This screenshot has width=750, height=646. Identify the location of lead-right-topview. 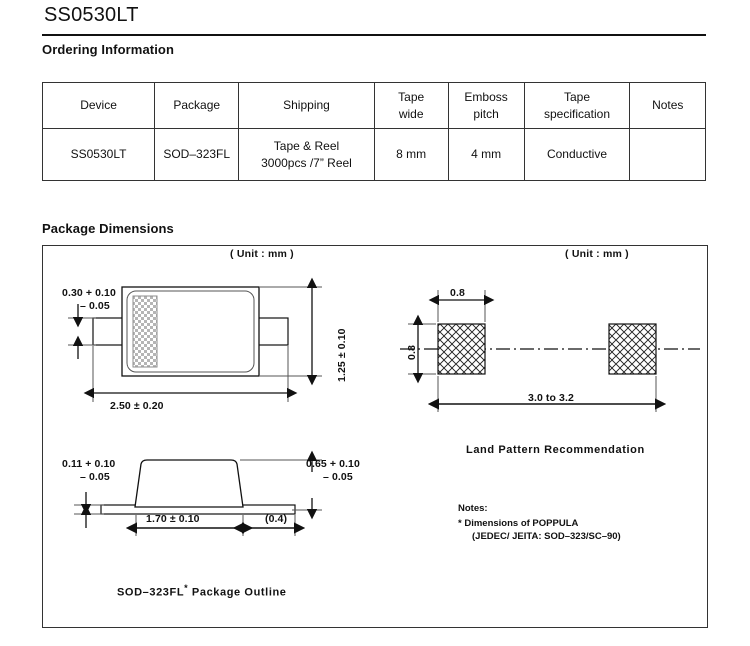
(272, 331).